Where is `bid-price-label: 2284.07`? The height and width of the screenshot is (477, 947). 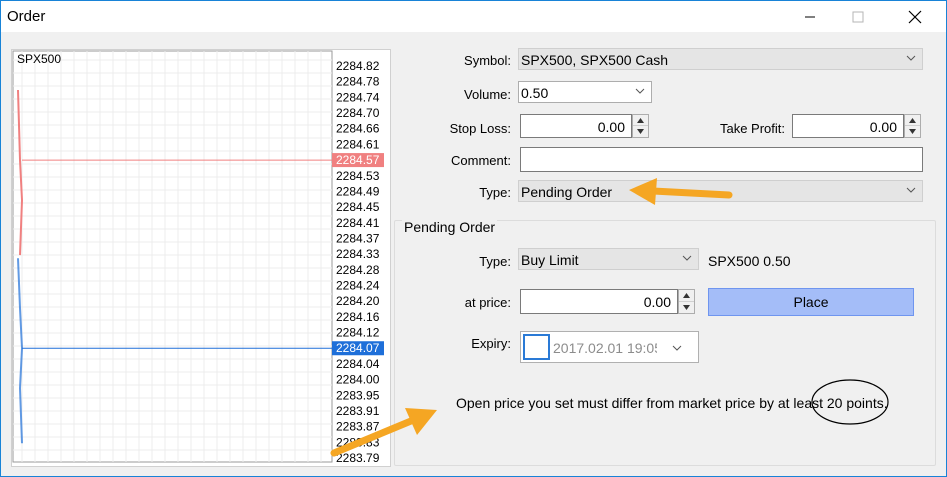
bid-price-label: 2284.07 is located at coordinates (358, 348).